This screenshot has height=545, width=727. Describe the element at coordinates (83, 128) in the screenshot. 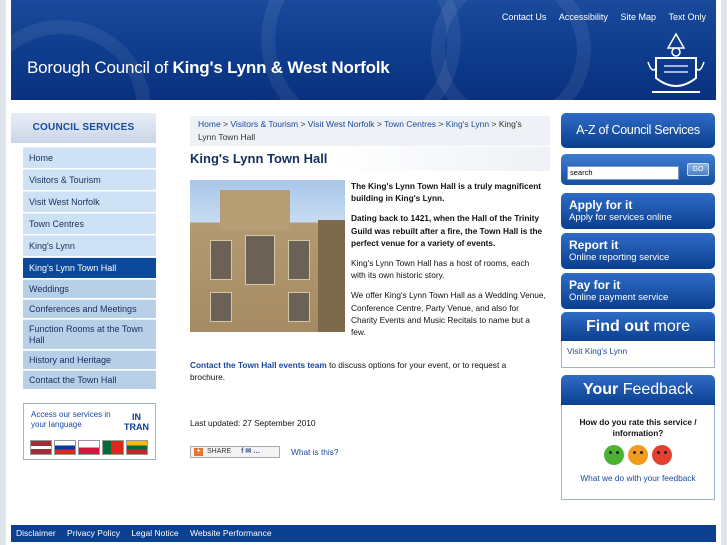

I see `council-services-heading: COUNCIL SERVICES` at that location.